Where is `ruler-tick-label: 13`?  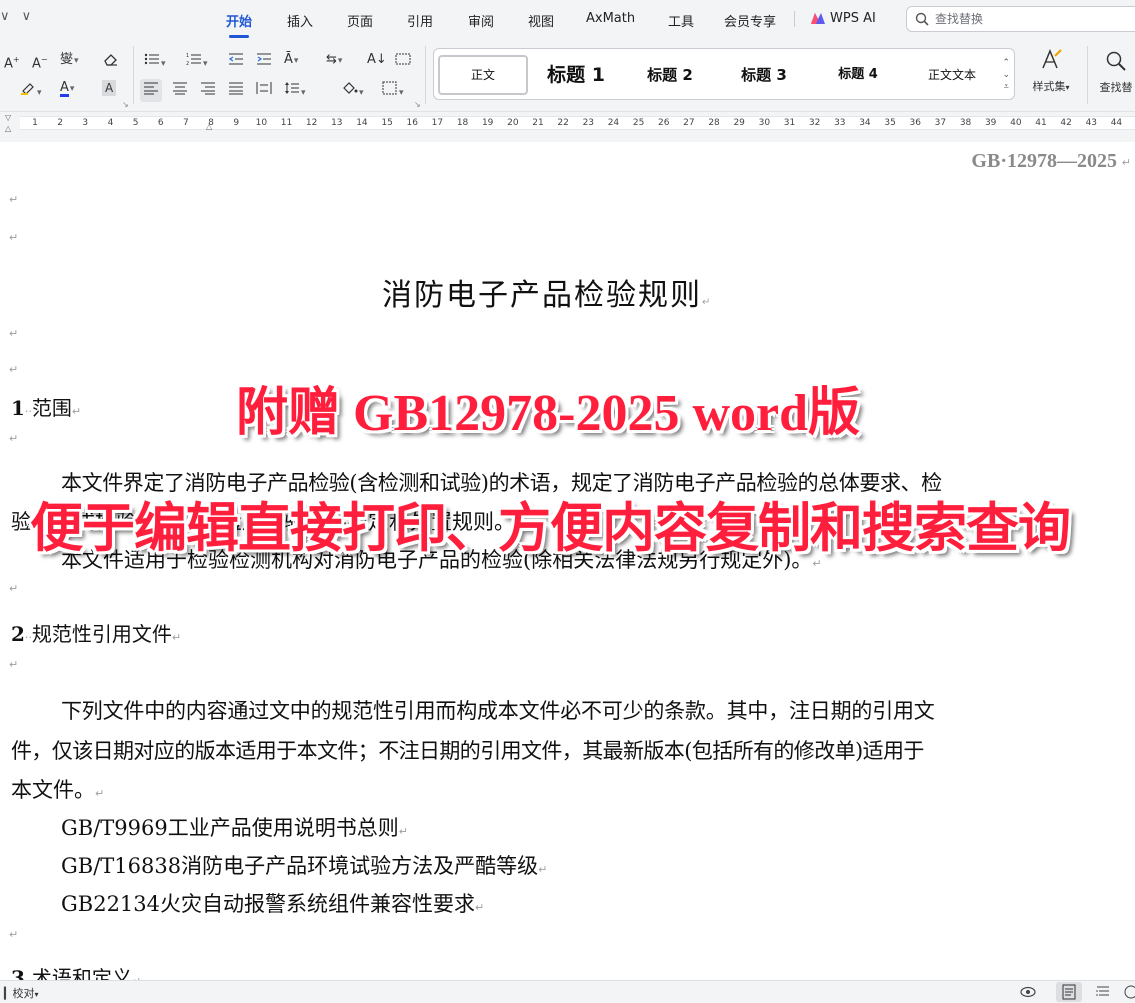 ruler-tick-label: 13 is located at coordinates (337, 123).